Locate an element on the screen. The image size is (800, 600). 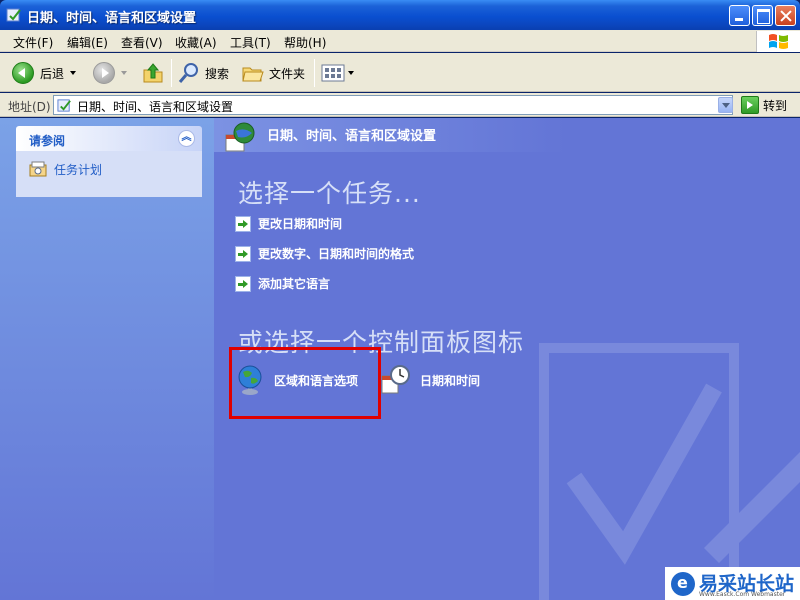
clock-calendar-icon is located at coordinates (395, 379).